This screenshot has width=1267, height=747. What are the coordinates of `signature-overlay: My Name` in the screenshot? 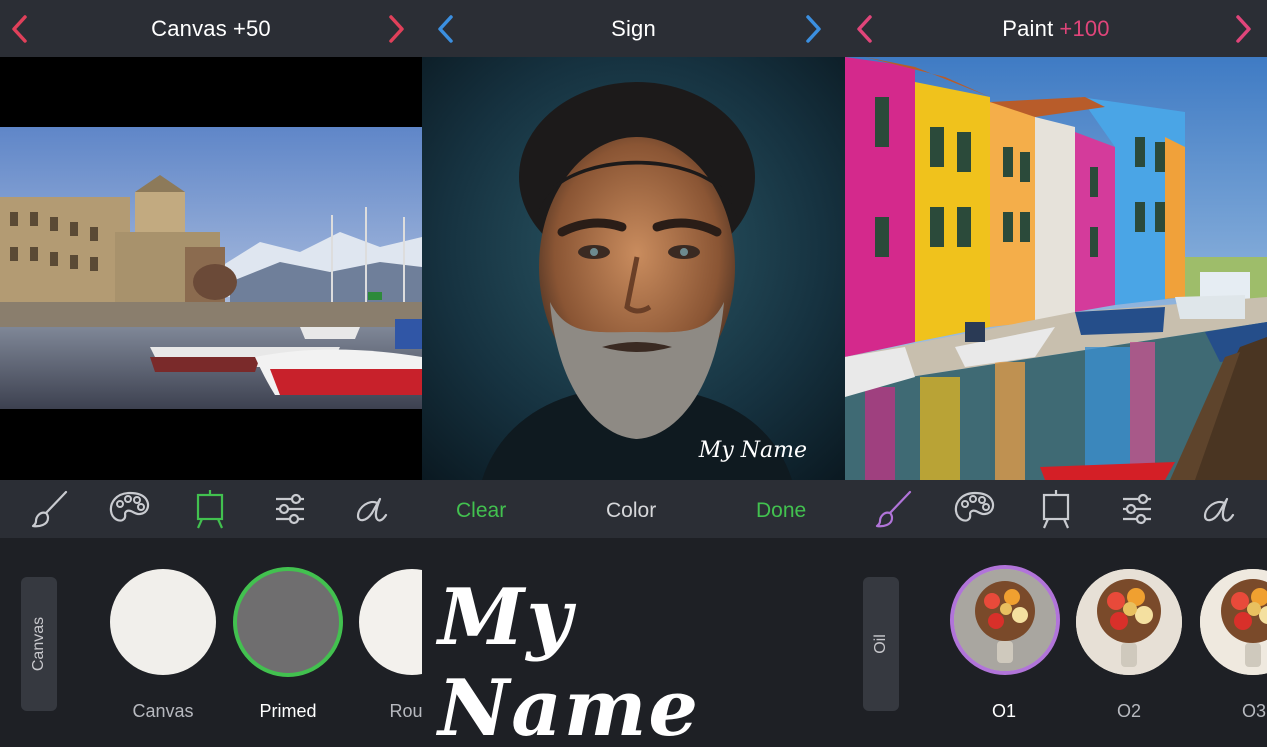 It's located at (752, 450).